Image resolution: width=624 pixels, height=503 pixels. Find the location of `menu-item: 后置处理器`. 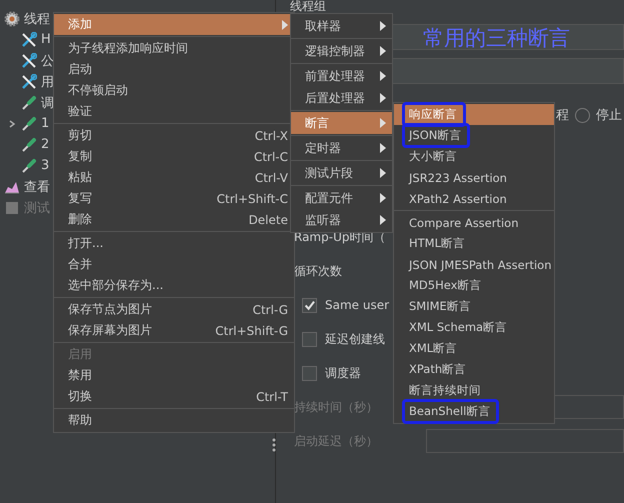

menu-item: 后置处理器 is located at coordinates (341, 98).